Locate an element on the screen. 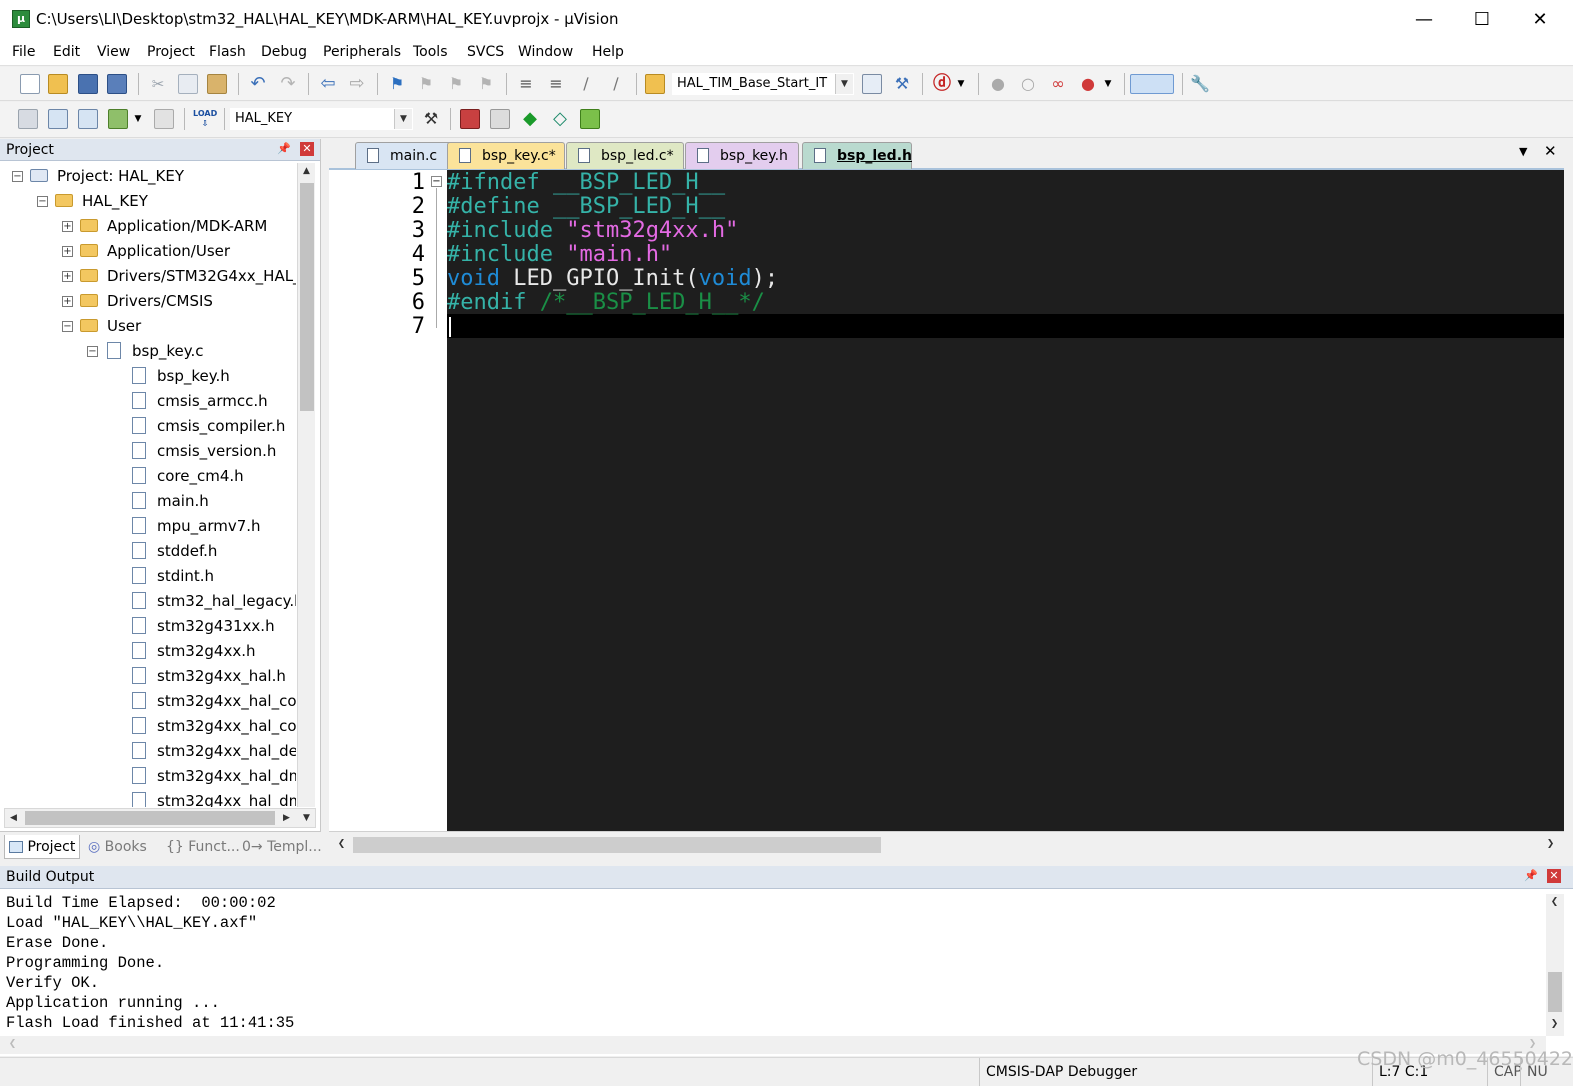  find-combo: HAL_TIM_Base_Start_IT ▼ is located at coordinates (763, 84).